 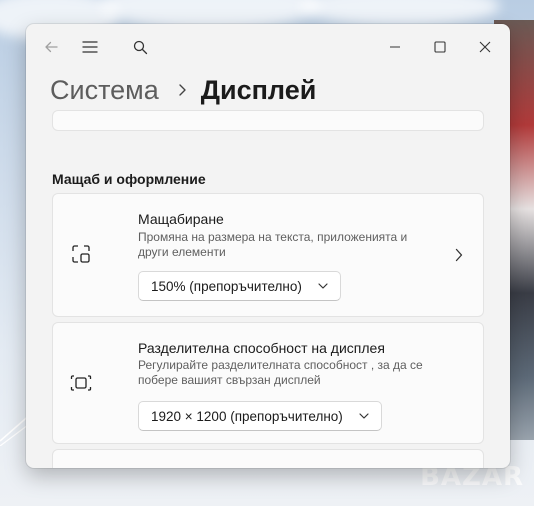 I want to click on breadcrumb-chevron-icon, so click(x=182, y=90).